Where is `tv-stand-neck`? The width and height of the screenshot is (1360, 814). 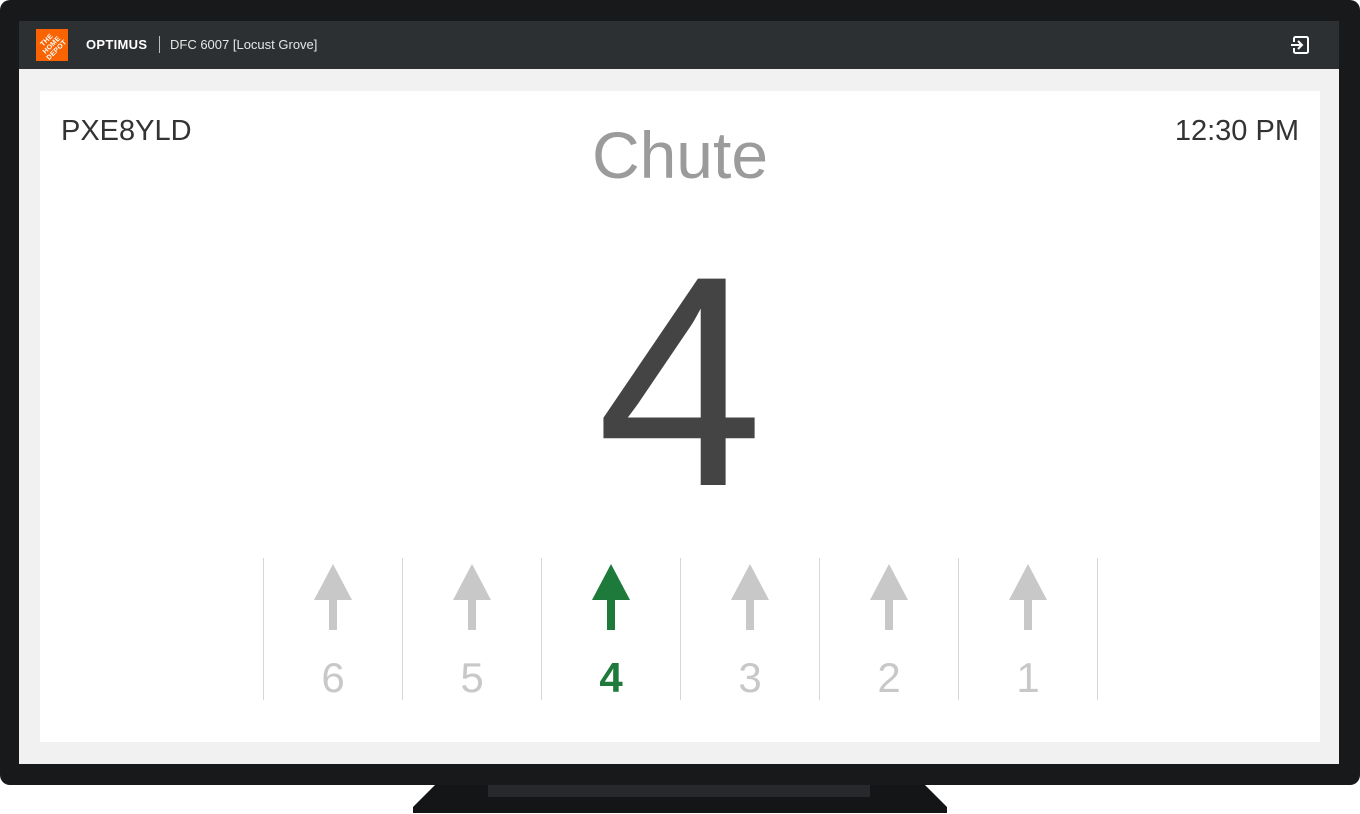
tv-stand-neck is located at coordinates (679, 791).